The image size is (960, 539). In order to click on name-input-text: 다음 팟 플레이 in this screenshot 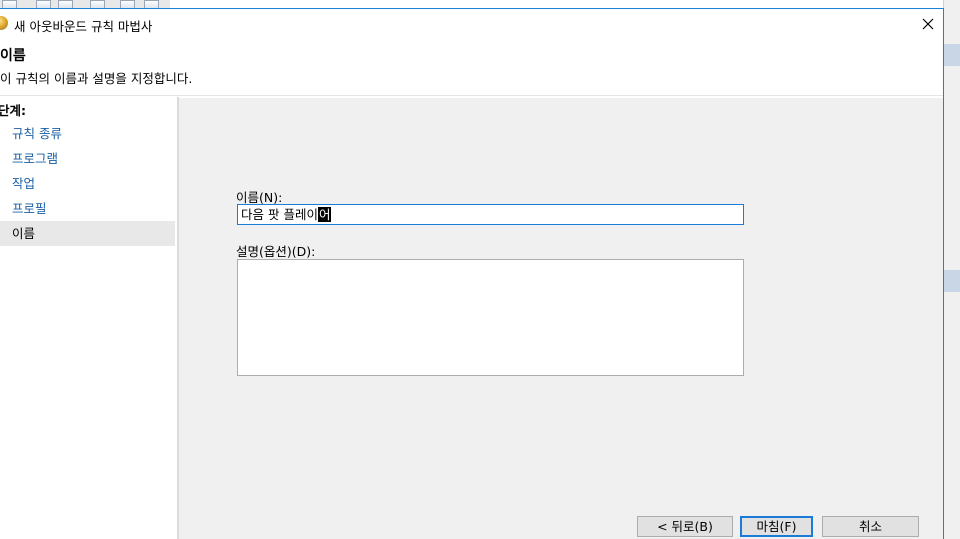, I will do `click(279, 214)`.